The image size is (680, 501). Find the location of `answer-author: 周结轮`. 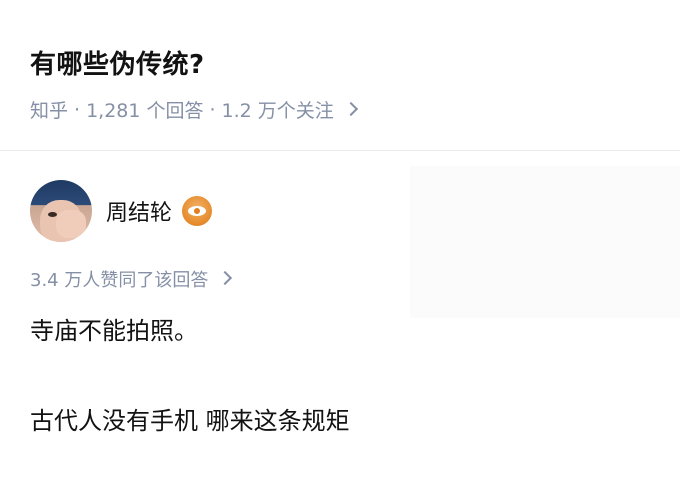

answer-author: 周结轮 is located at coordinates (121, 211).